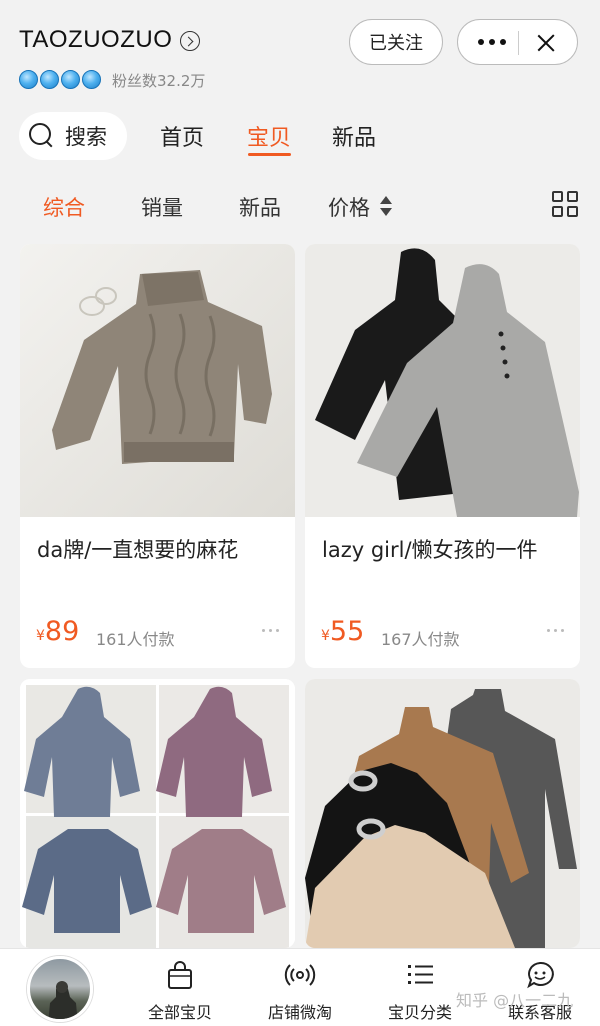 The height and width of the screenshot is (1026, 600). I want to click on sales-count: 167人付款, so click(420, 639).